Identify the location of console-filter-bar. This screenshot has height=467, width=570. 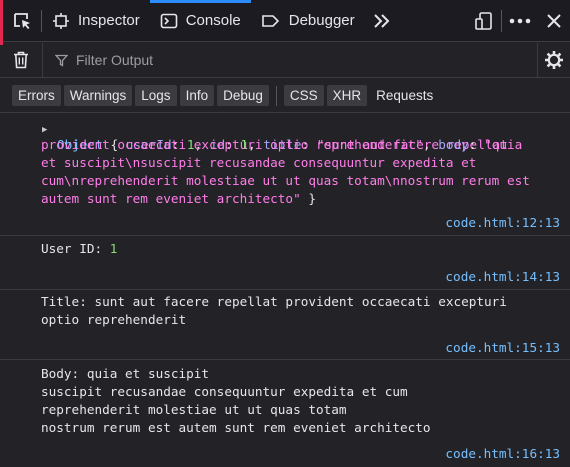
(285, 60).